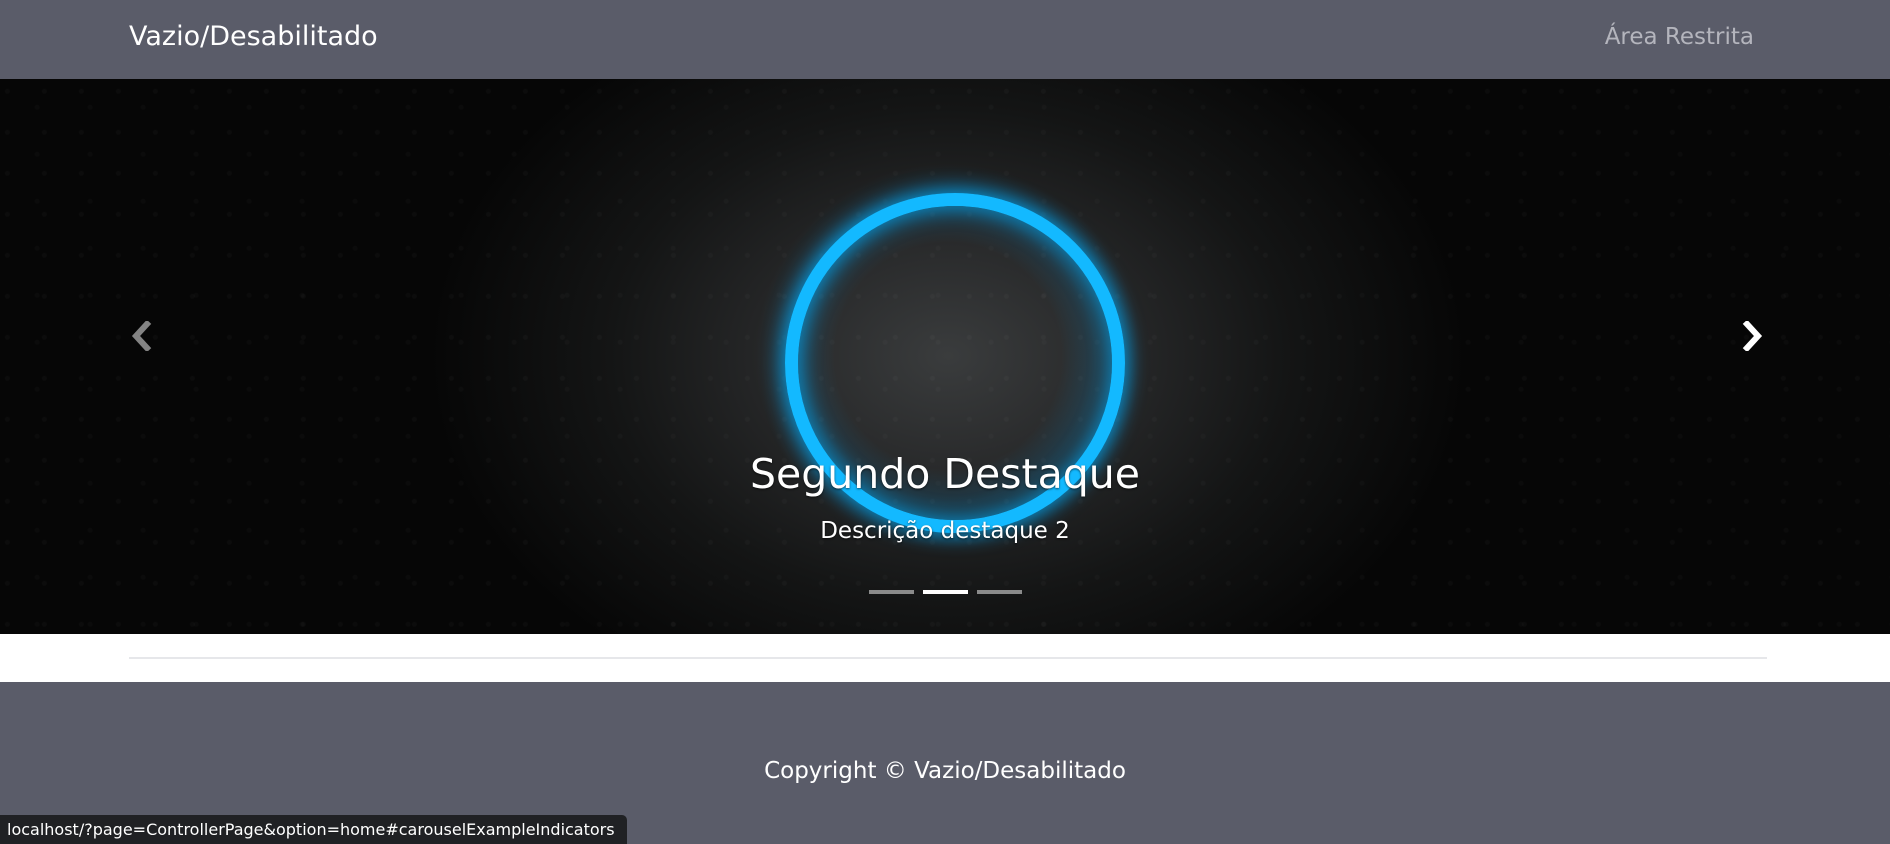  I want to click on content-divider, so click(948, 658).